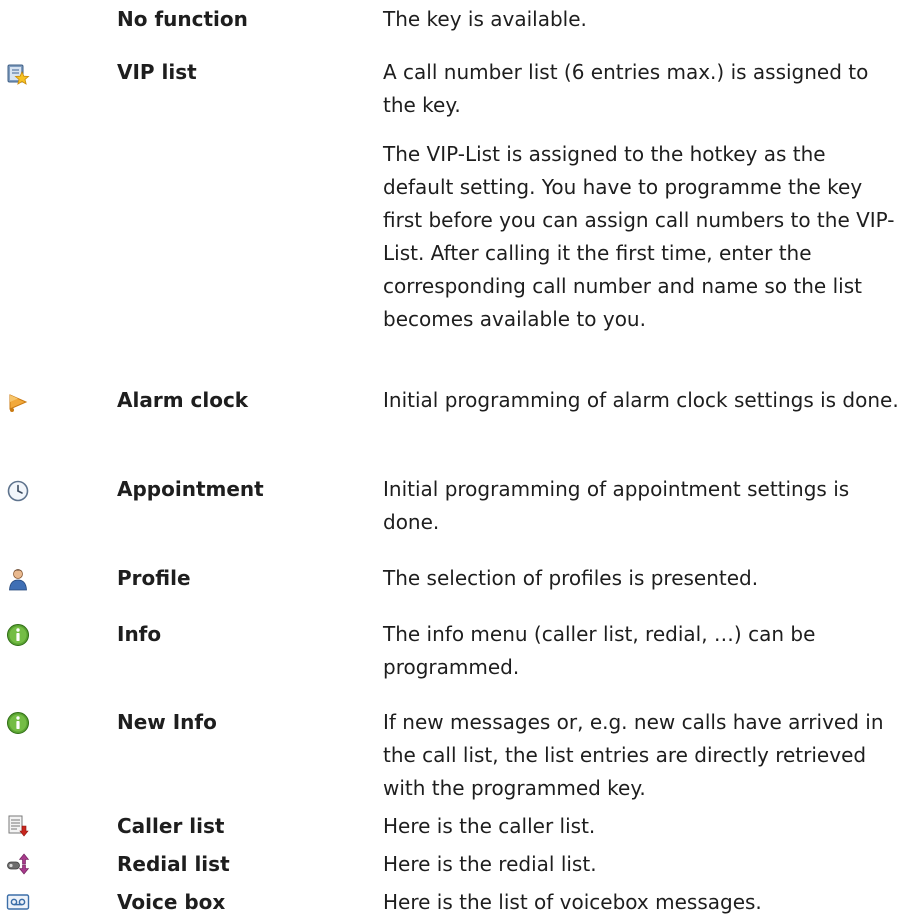 The width and height of the screenshot is (901, 920). Describe the element at coordinates (157, 72) in the screenshot. I see `function-name: VIP list` at that location.